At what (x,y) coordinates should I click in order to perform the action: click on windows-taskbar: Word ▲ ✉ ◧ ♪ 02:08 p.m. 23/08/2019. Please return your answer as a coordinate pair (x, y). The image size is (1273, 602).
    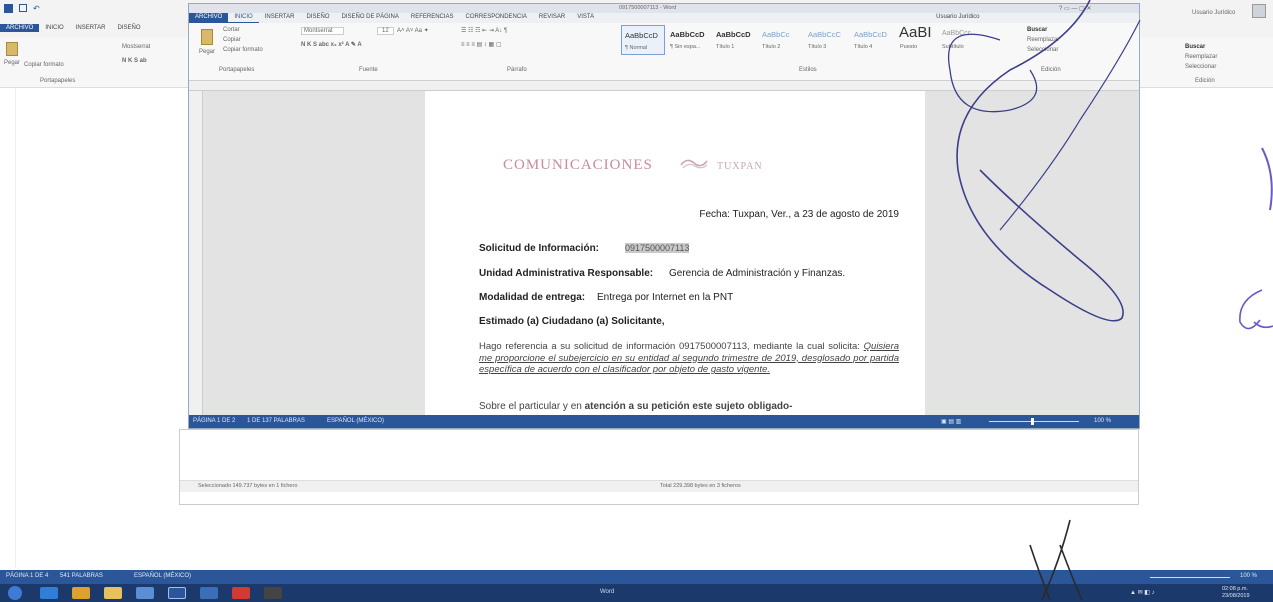
    Looking at the image, I should click on (636, 593).